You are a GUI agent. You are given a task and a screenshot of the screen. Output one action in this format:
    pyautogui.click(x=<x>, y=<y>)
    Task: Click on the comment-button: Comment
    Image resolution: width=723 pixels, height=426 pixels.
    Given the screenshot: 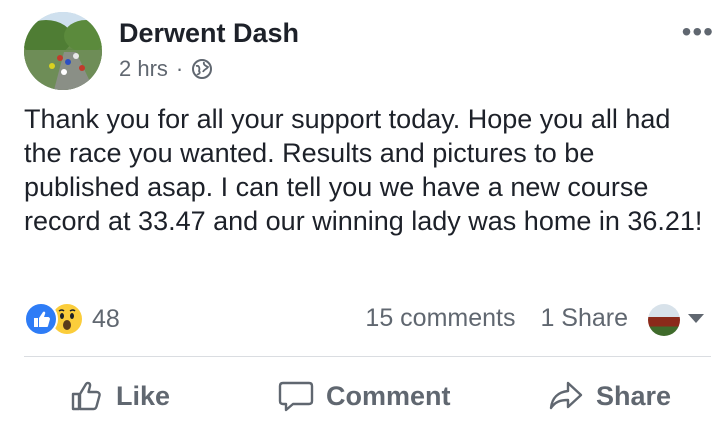 What is the action you would take?
    pyautogui.click(x=364, y=396)
    